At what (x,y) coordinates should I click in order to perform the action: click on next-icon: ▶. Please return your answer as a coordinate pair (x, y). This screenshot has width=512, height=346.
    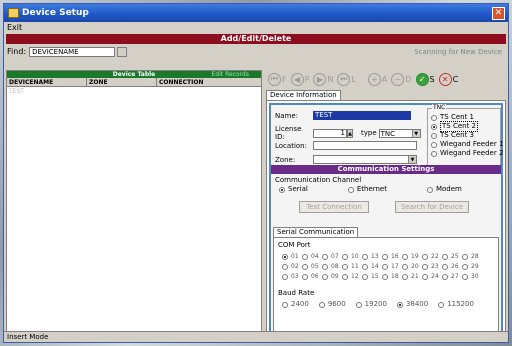
    Looking at the image, I should click on (320, 79).